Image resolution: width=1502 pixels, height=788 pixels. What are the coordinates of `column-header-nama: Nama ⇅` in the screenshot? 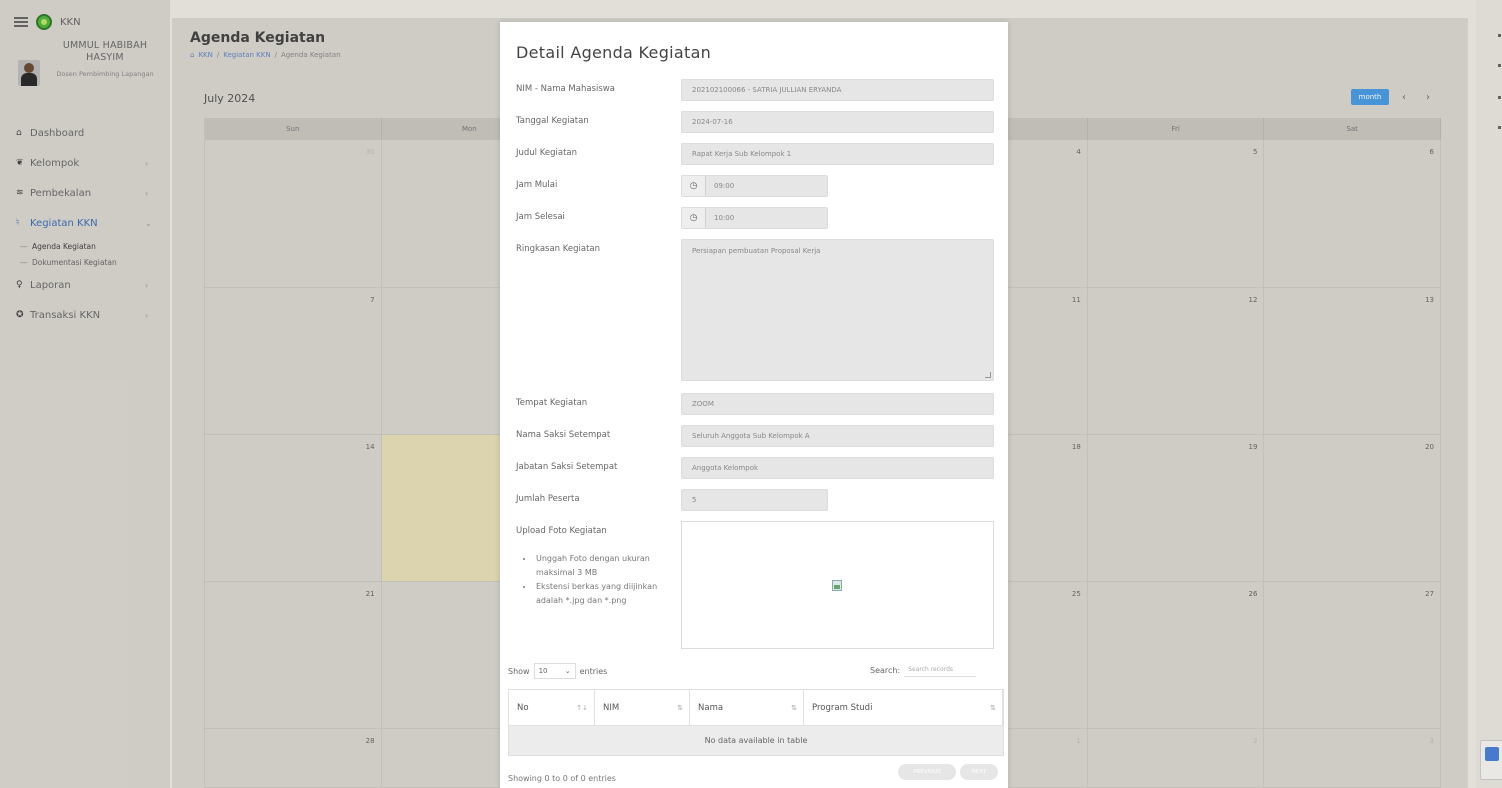 It's located at (747, 707).